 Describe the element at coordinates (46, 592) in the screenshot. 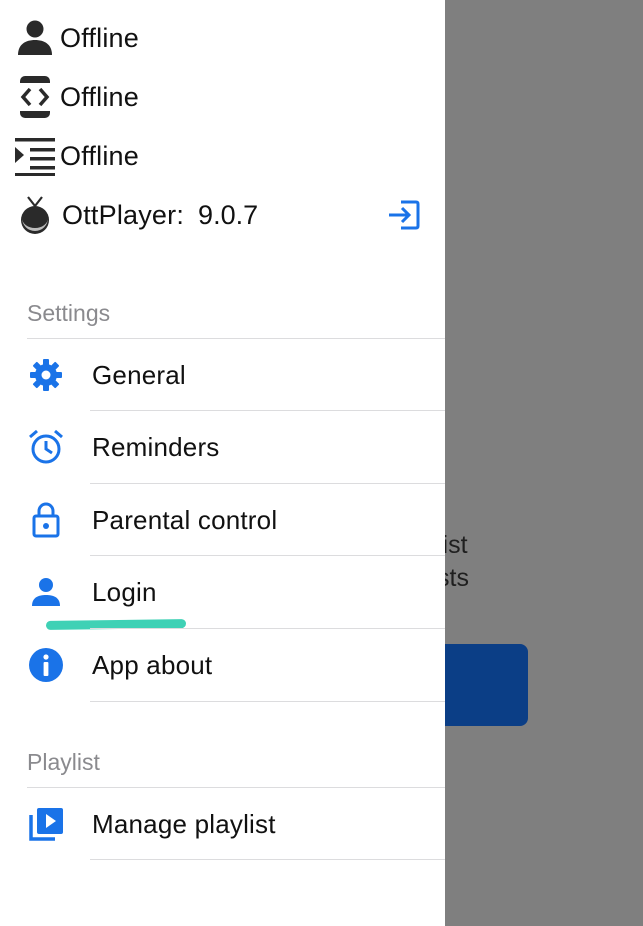

I see `person-icon` at that location.